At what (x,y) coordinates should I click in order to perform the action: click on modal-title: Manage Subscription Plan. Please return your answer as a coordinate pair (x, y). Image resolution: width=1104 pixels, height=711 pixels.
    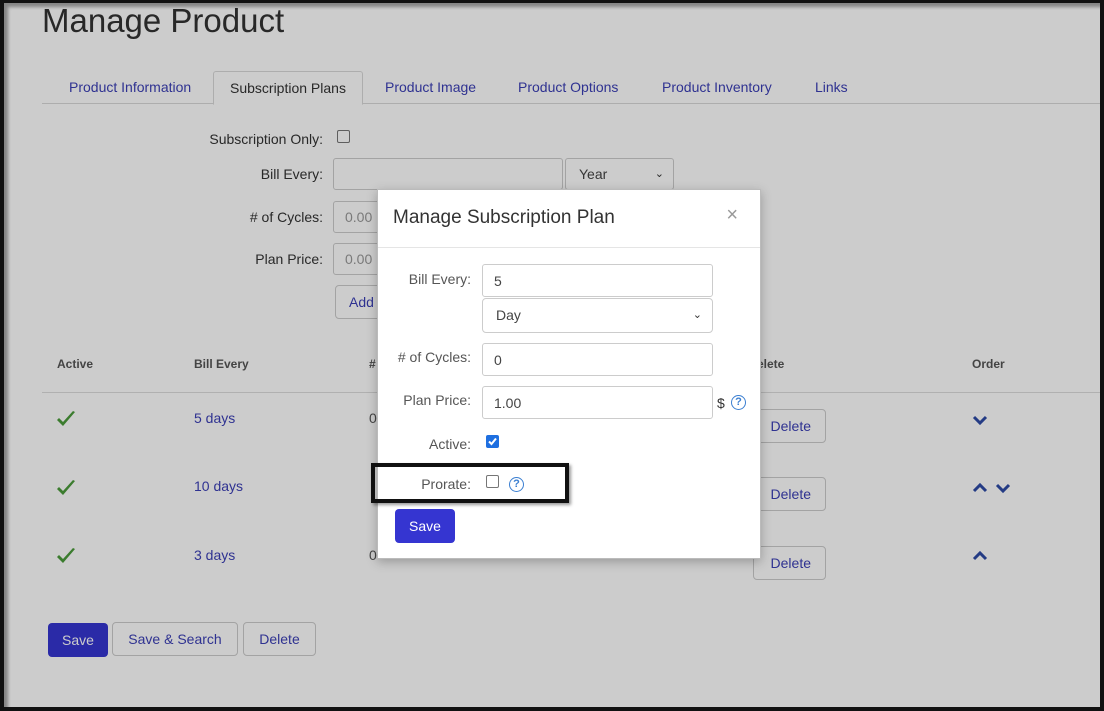
    Looking at the image, I should click on (504, 217).